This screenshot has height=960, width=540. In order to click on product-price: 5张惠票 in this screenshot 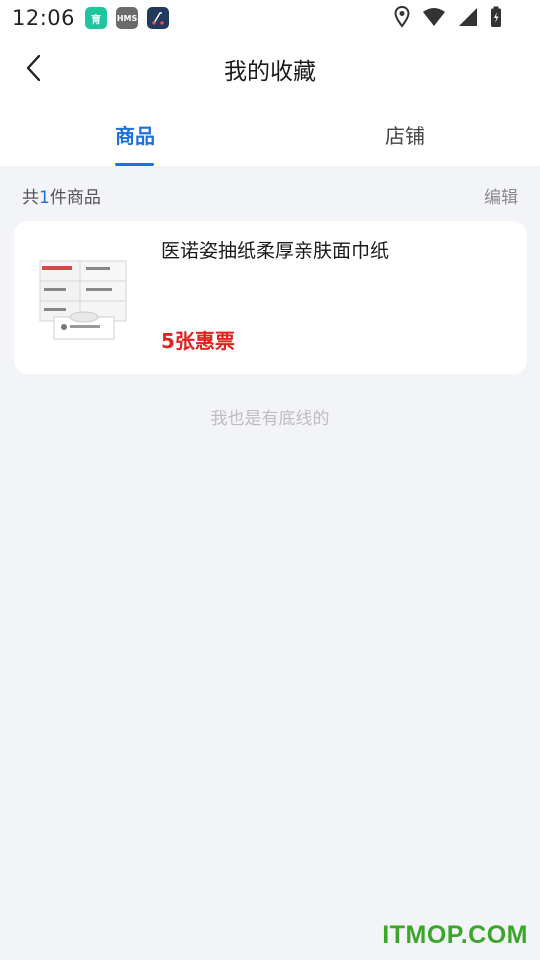, I will do `click(198, 341)`.